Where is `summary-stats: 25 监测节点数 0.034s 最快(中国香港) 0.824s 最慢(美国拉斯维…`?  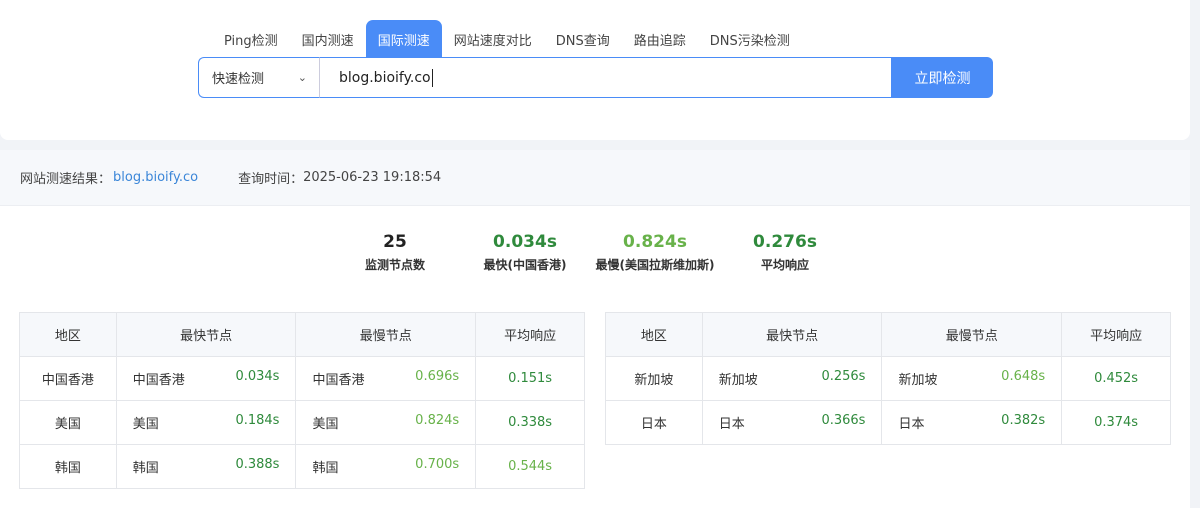 summary-stats: 25 监测节点数 0.034s 最快(中国香港) 0.824s 最慢(美国拉斯维… is located at coordinates (590, 252).